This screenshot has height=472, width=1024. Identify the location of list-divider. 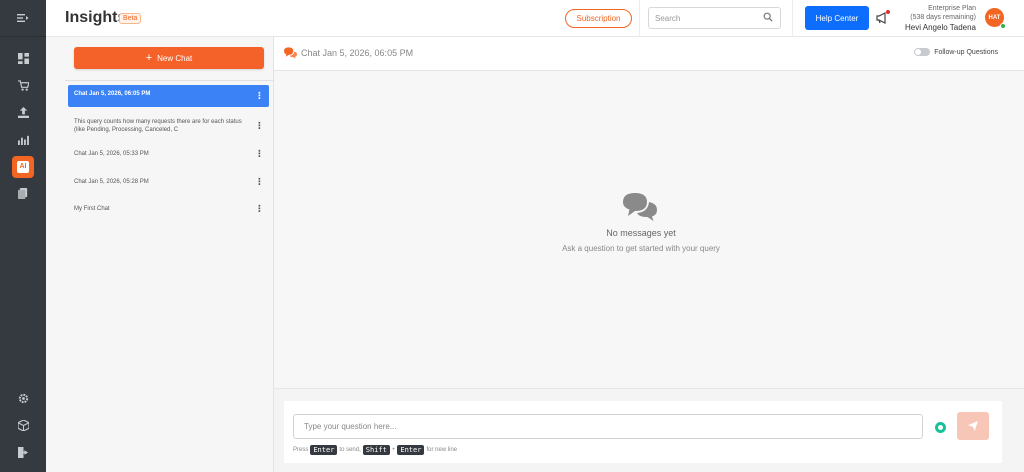
(169, 80).